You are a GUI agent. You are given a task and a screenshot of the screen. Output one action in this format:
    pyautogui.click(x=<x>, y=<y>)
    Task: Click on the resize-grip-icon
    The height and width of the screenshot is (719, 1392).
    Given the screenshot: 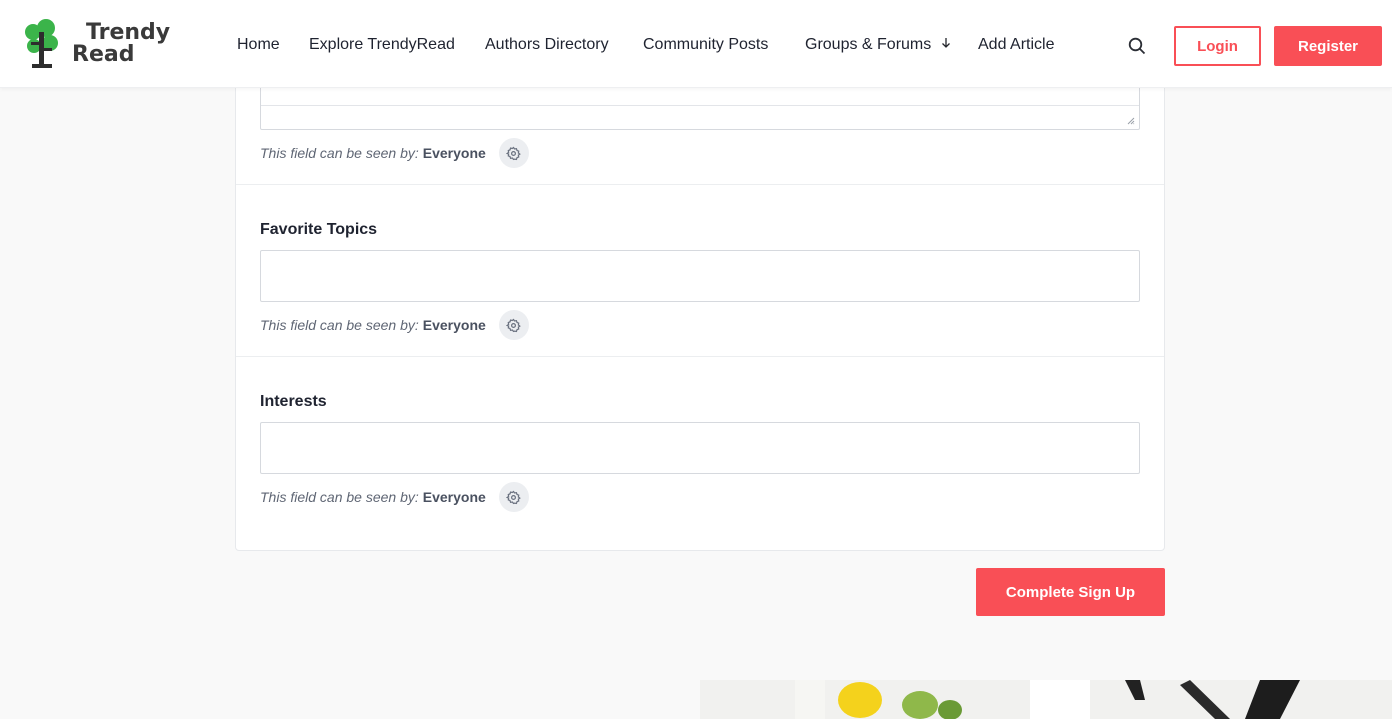 What is the action you would take?
    pyautogui.click(x=1130, y=120)
    